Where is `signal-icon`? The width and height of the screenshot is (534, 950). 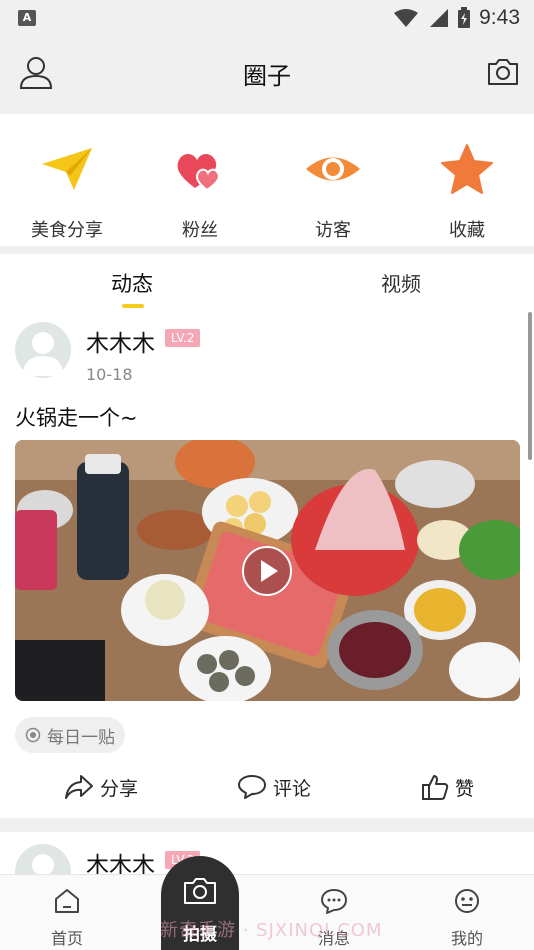
signal-icon is located at coordinates (439, 18).